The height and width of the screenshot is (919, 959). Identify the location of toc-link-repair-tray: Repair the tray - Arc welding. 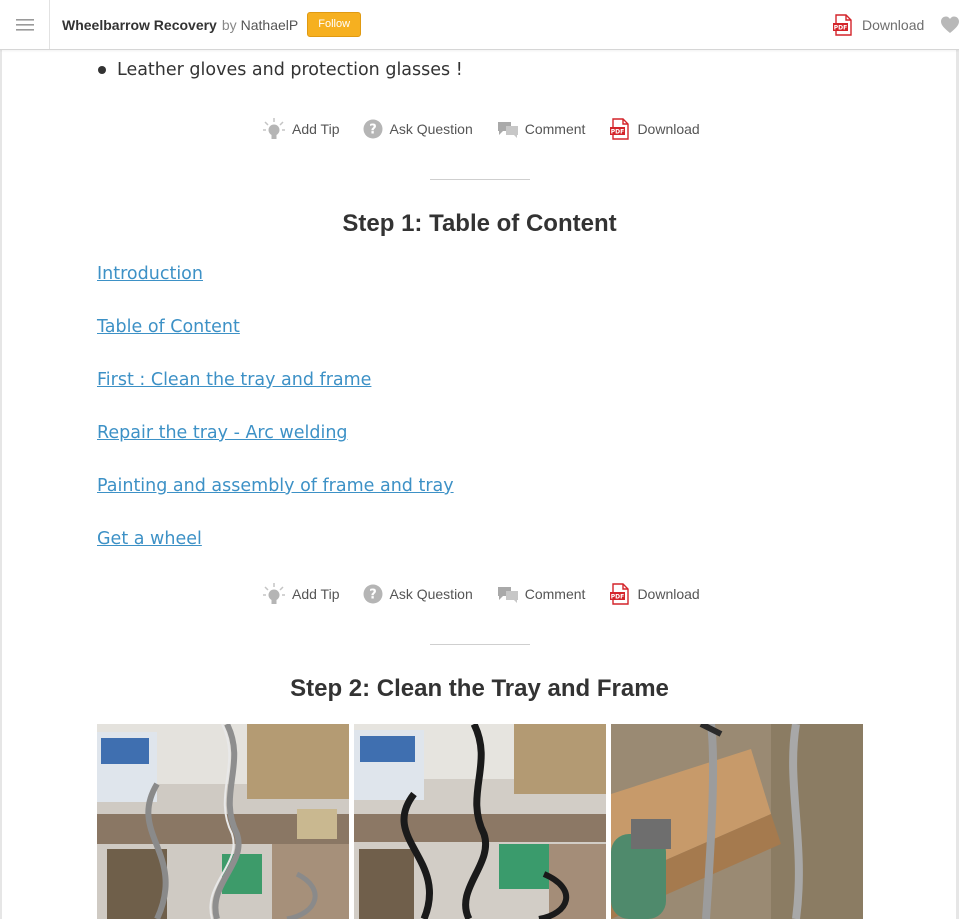
(275, 447).